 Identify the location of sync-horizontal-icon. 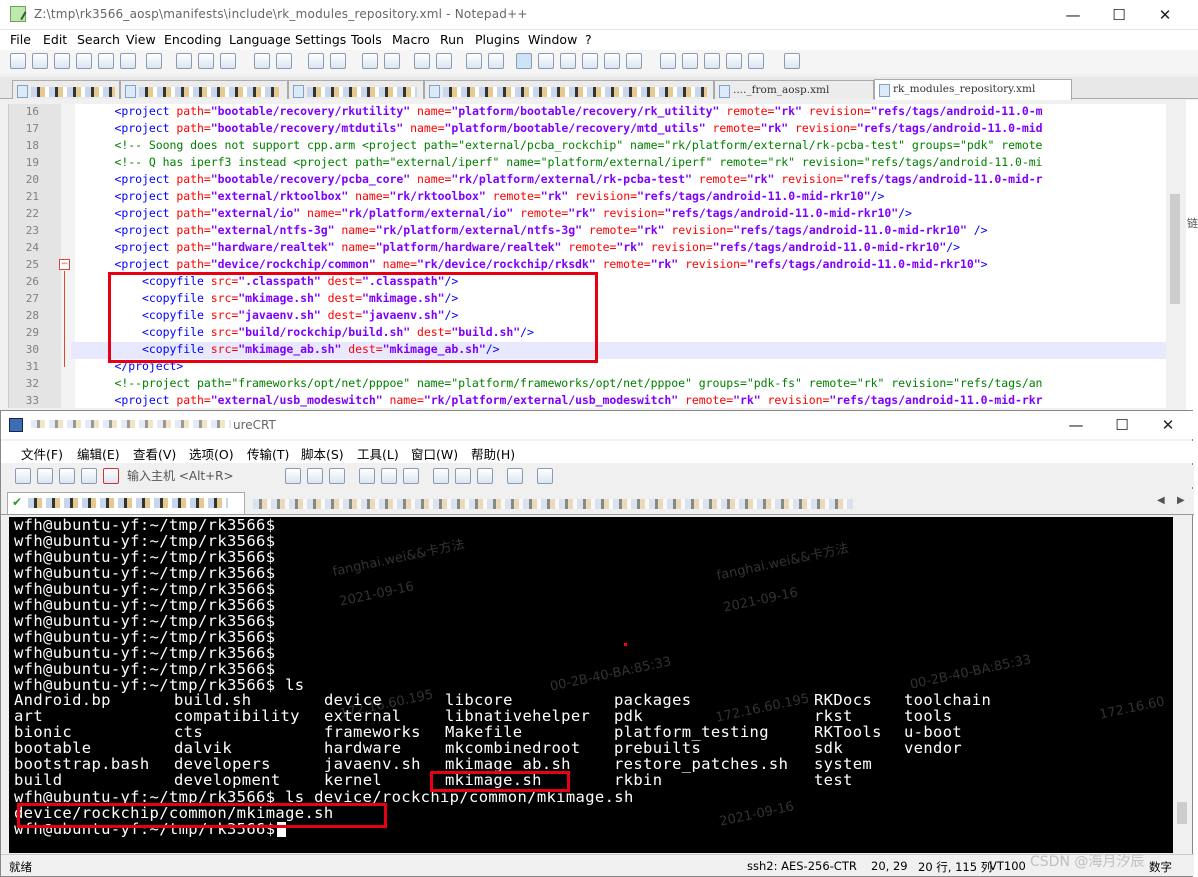
(444, 61).